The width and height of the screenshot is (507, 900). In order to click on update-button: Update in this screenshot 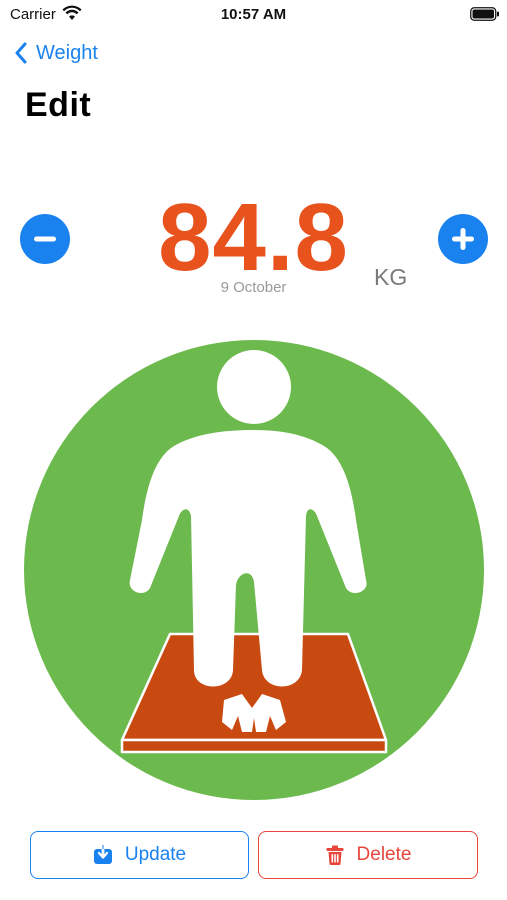, I will do `click(139, 855)`.